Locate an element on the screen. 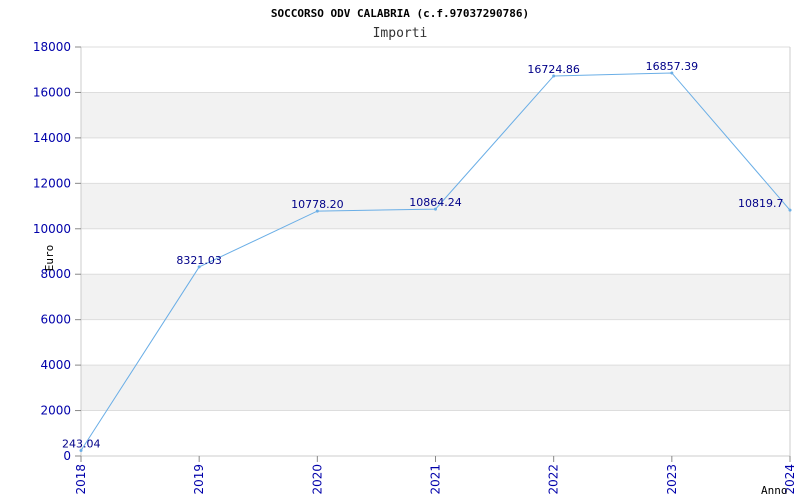  data-label: 10864.24 is located at coordinates (435, 202).